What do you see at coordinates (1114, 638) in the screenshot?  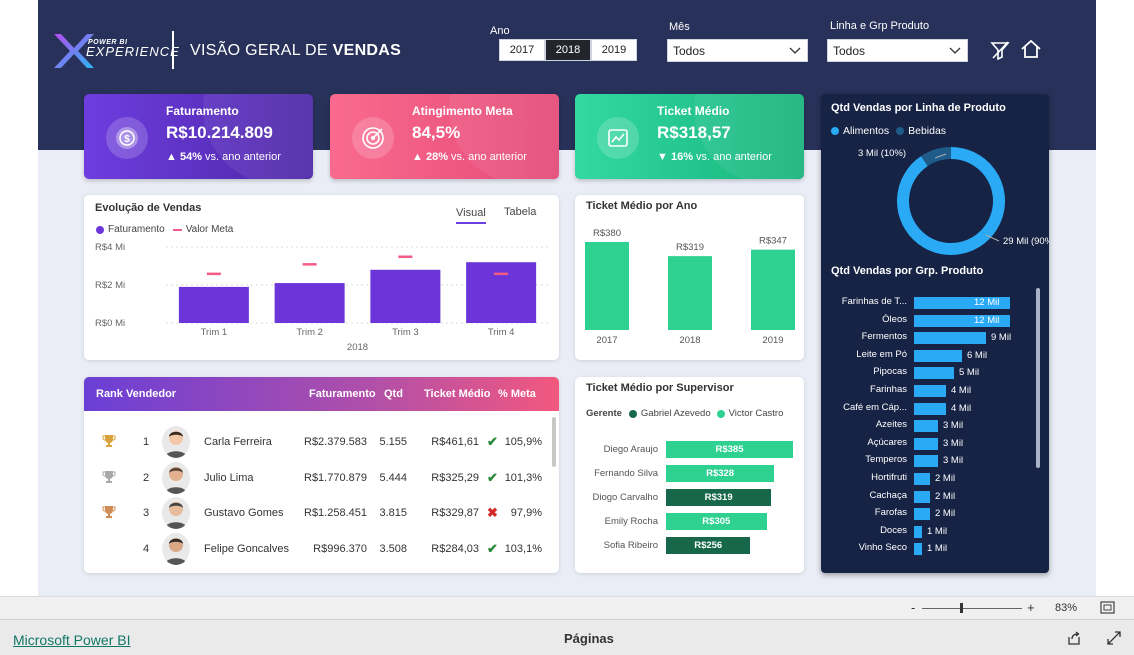 I see `fullscreen-icon` at bounding box center [1114, 638].